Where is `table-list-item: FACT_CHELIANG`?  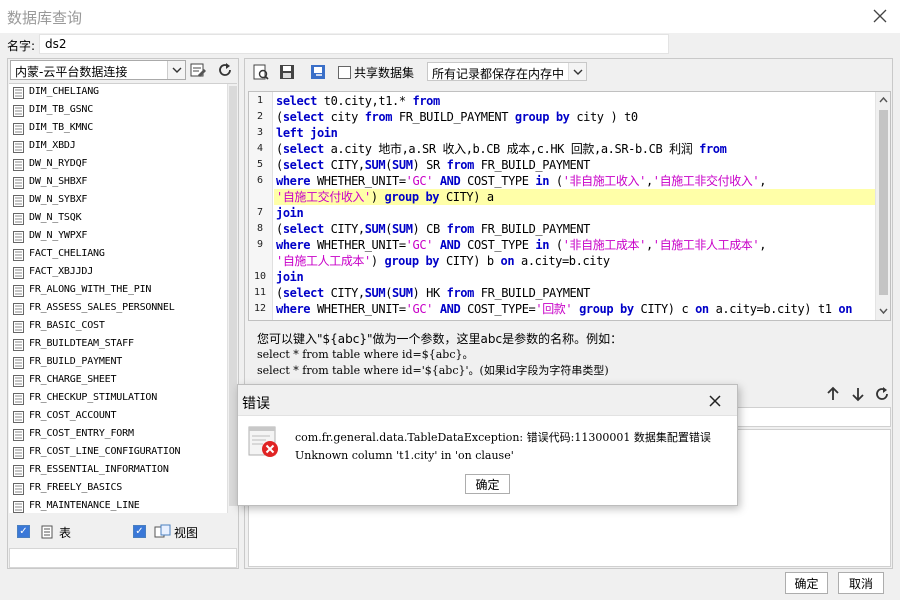
table-list-item: FACT_CHELIANG is located at coordinates (123, 255).